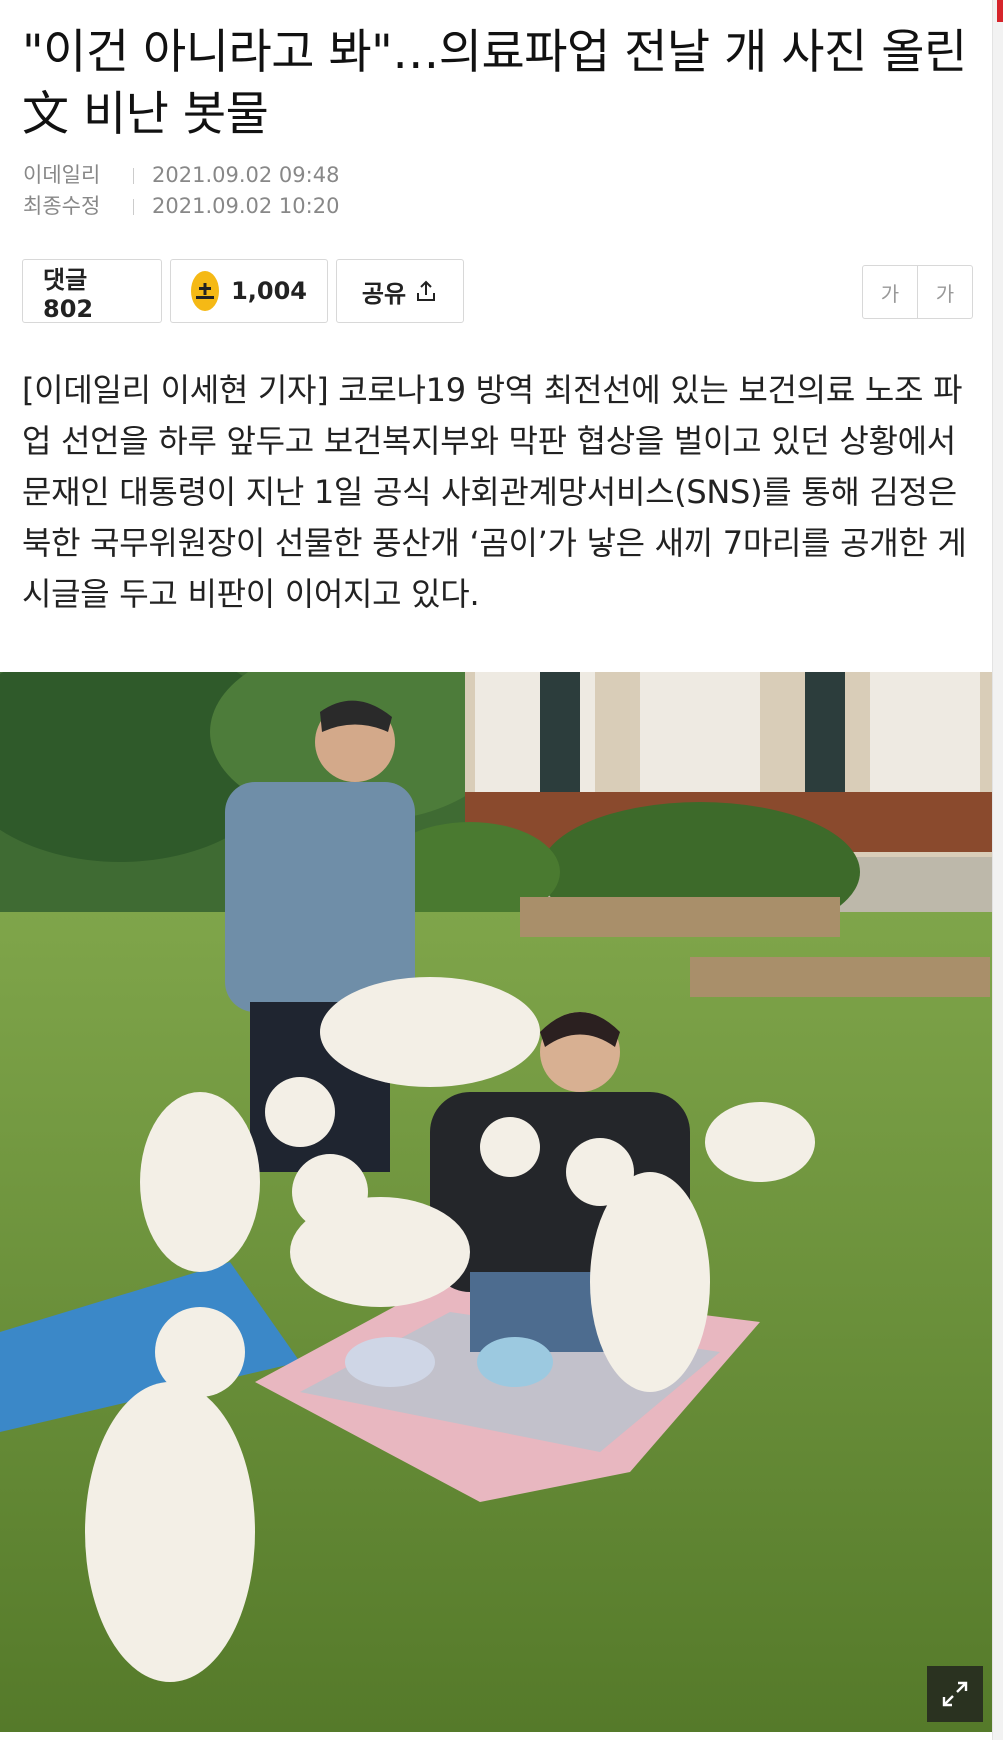  I want to click on article-headline: "이건 아니라고 봐"…의료파업 전날 개 사진 올린 文 비난 봇물, so click(494, 83).